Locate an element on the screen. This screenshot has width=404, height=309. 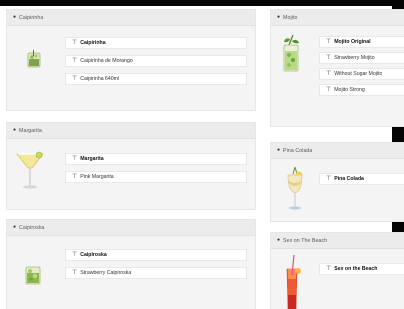
list-item: ⊤ Margarita is located at coordinates (156, 159).